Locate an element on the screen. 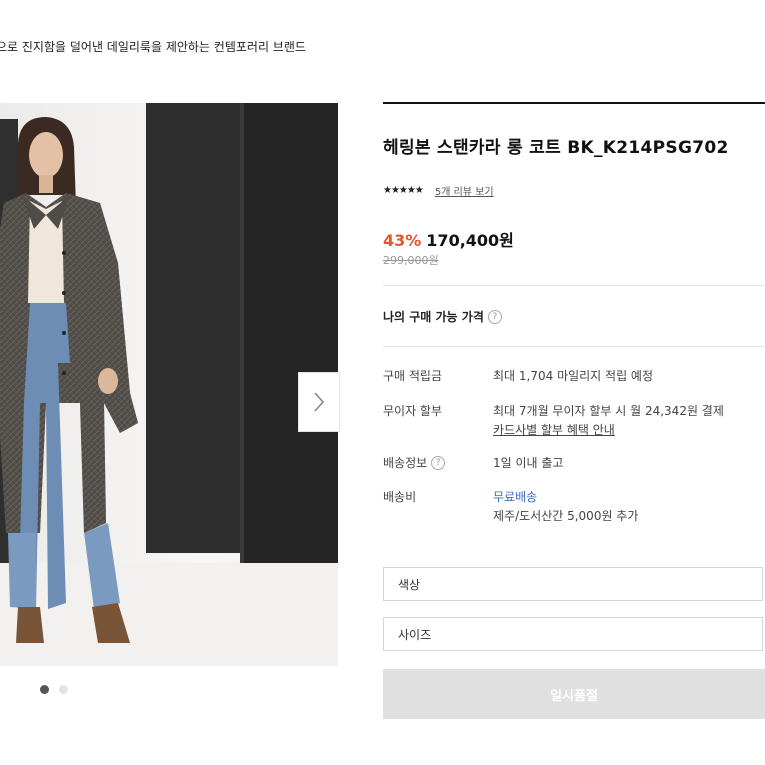 The height and width of the screenshot is (765, 765). brand-tagline: 으로 진지함을 덜어낸 데일리룩을 제안하는 컨템포러리 브랜드 is located at coordinates (153, 47).